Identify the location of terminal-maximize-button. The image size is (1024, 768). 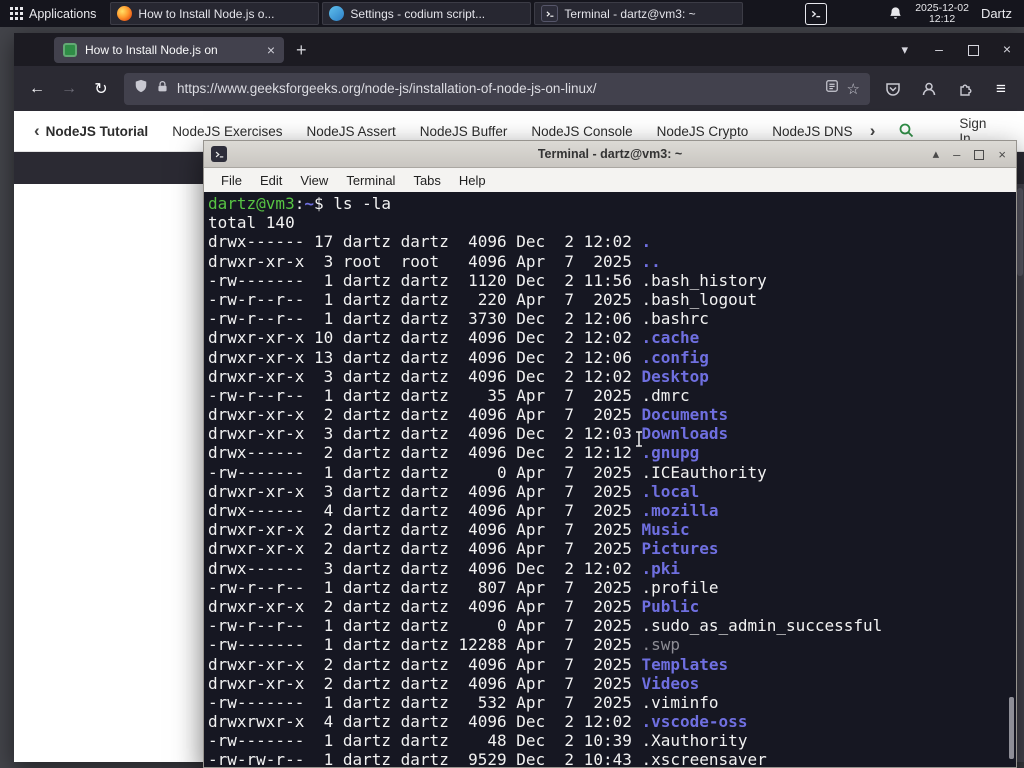
(979, 154).